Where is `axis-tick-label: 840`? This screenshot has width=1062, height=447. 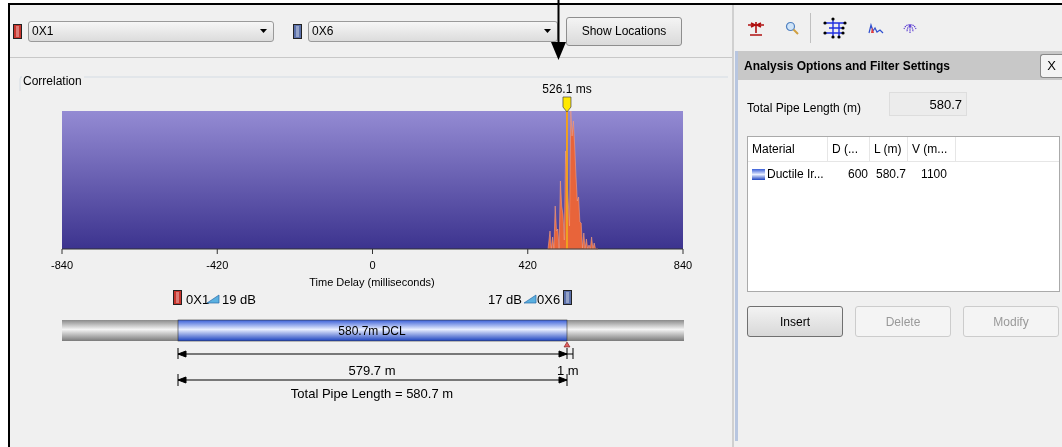
axis-tick-label: 840 is located at coordinates (683, 265).